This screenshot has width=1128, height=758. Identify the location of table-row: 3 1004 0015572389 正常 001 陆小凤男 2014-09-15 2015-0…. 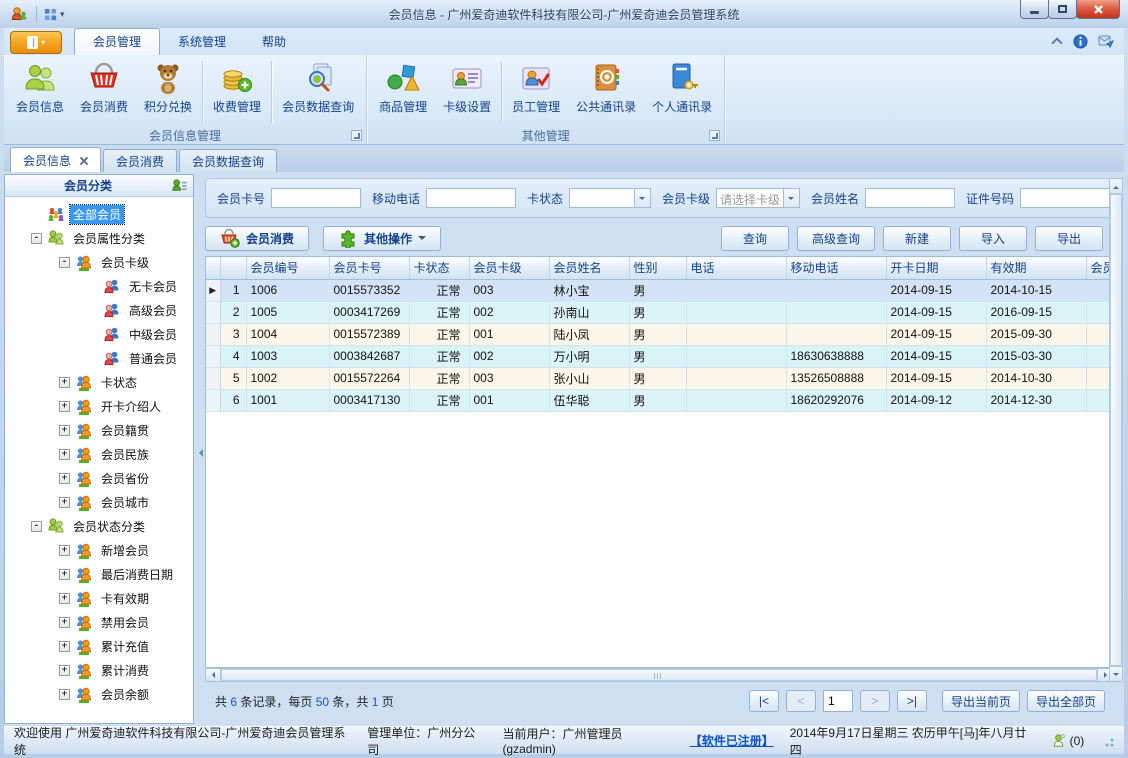
(659, 334).